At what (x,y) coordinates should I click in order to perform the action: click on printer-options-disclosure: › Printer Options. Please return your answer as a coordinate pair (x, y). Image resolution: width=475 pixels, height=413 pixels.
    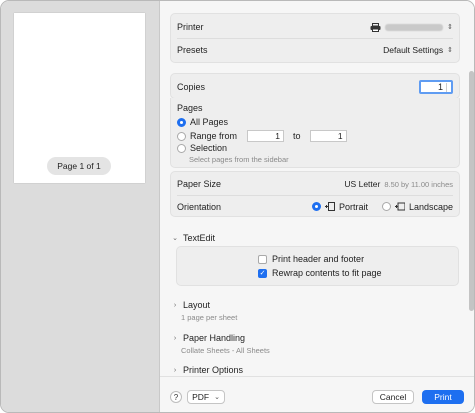
    Looking at the image, I should click on (207, 370).